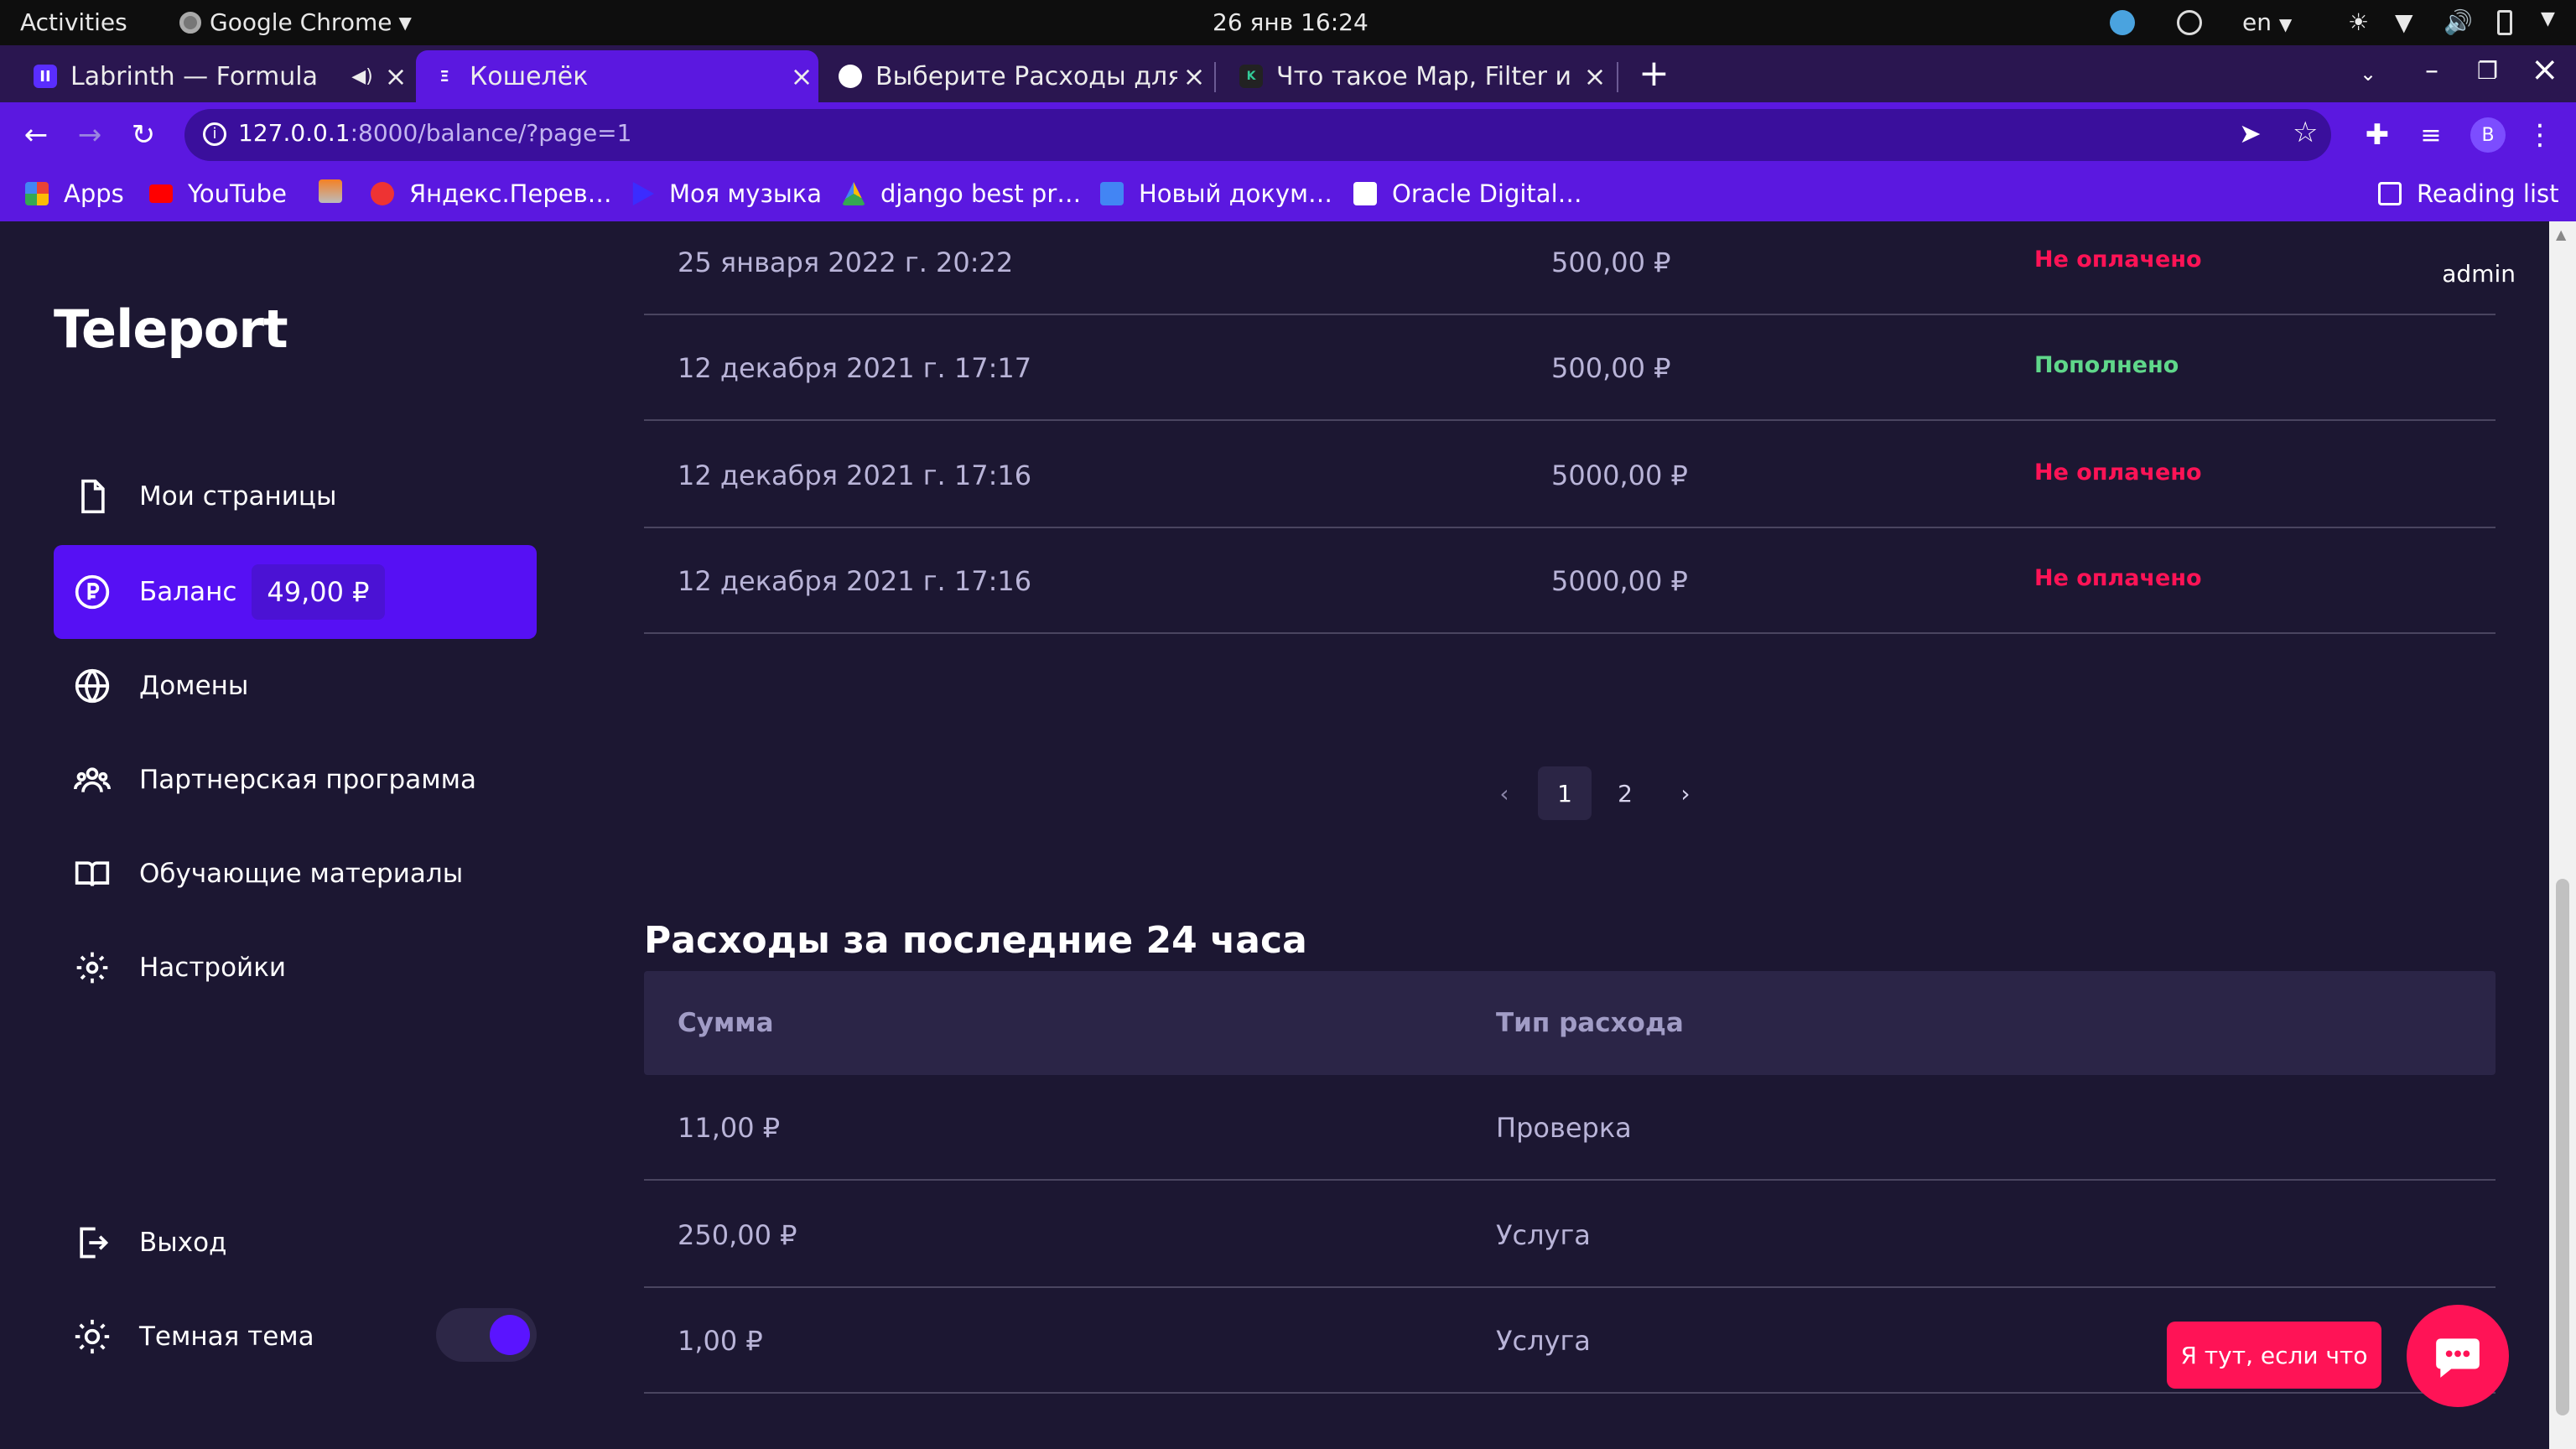  I want to click on tab-wallet: Ξ Кошелёк ×, so click(617, 76).